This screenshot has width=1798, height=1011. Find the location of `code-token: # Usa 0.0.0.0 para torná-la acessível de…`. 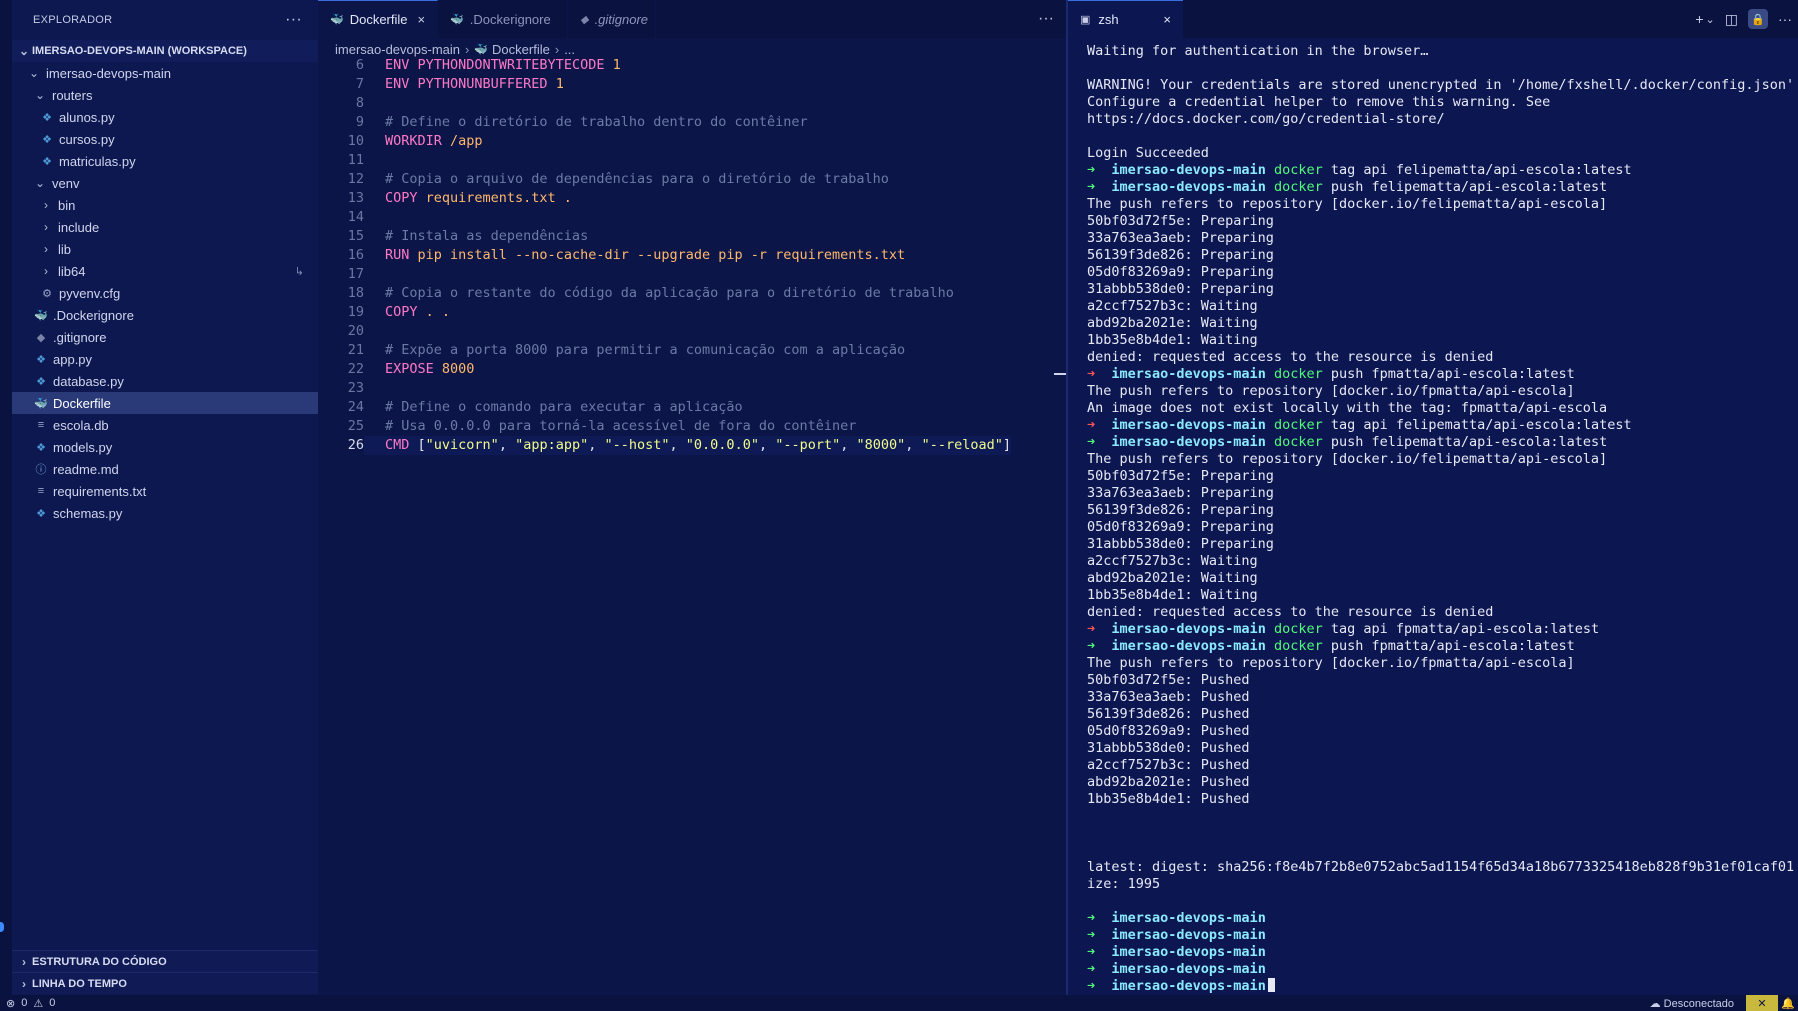

code-token: # Usa 0.0.0.0 para torná-la acessível de… is located at coordinates (621, 426).